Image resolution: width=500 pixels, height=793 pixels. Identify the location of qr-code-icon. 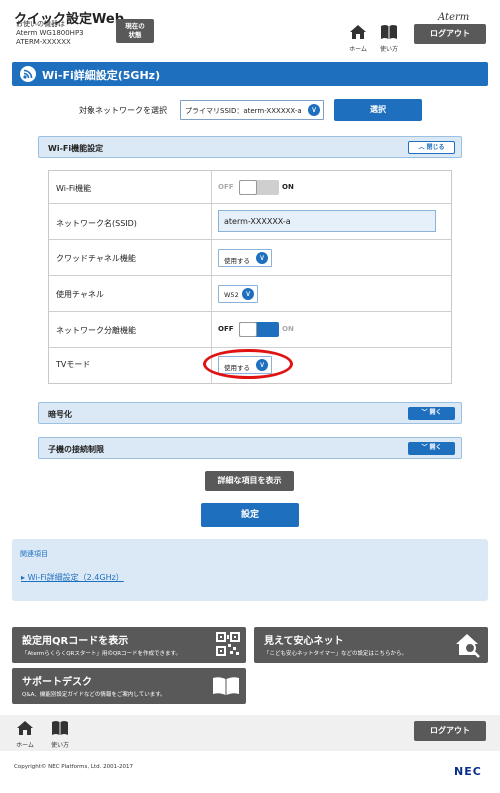
(228, 644).